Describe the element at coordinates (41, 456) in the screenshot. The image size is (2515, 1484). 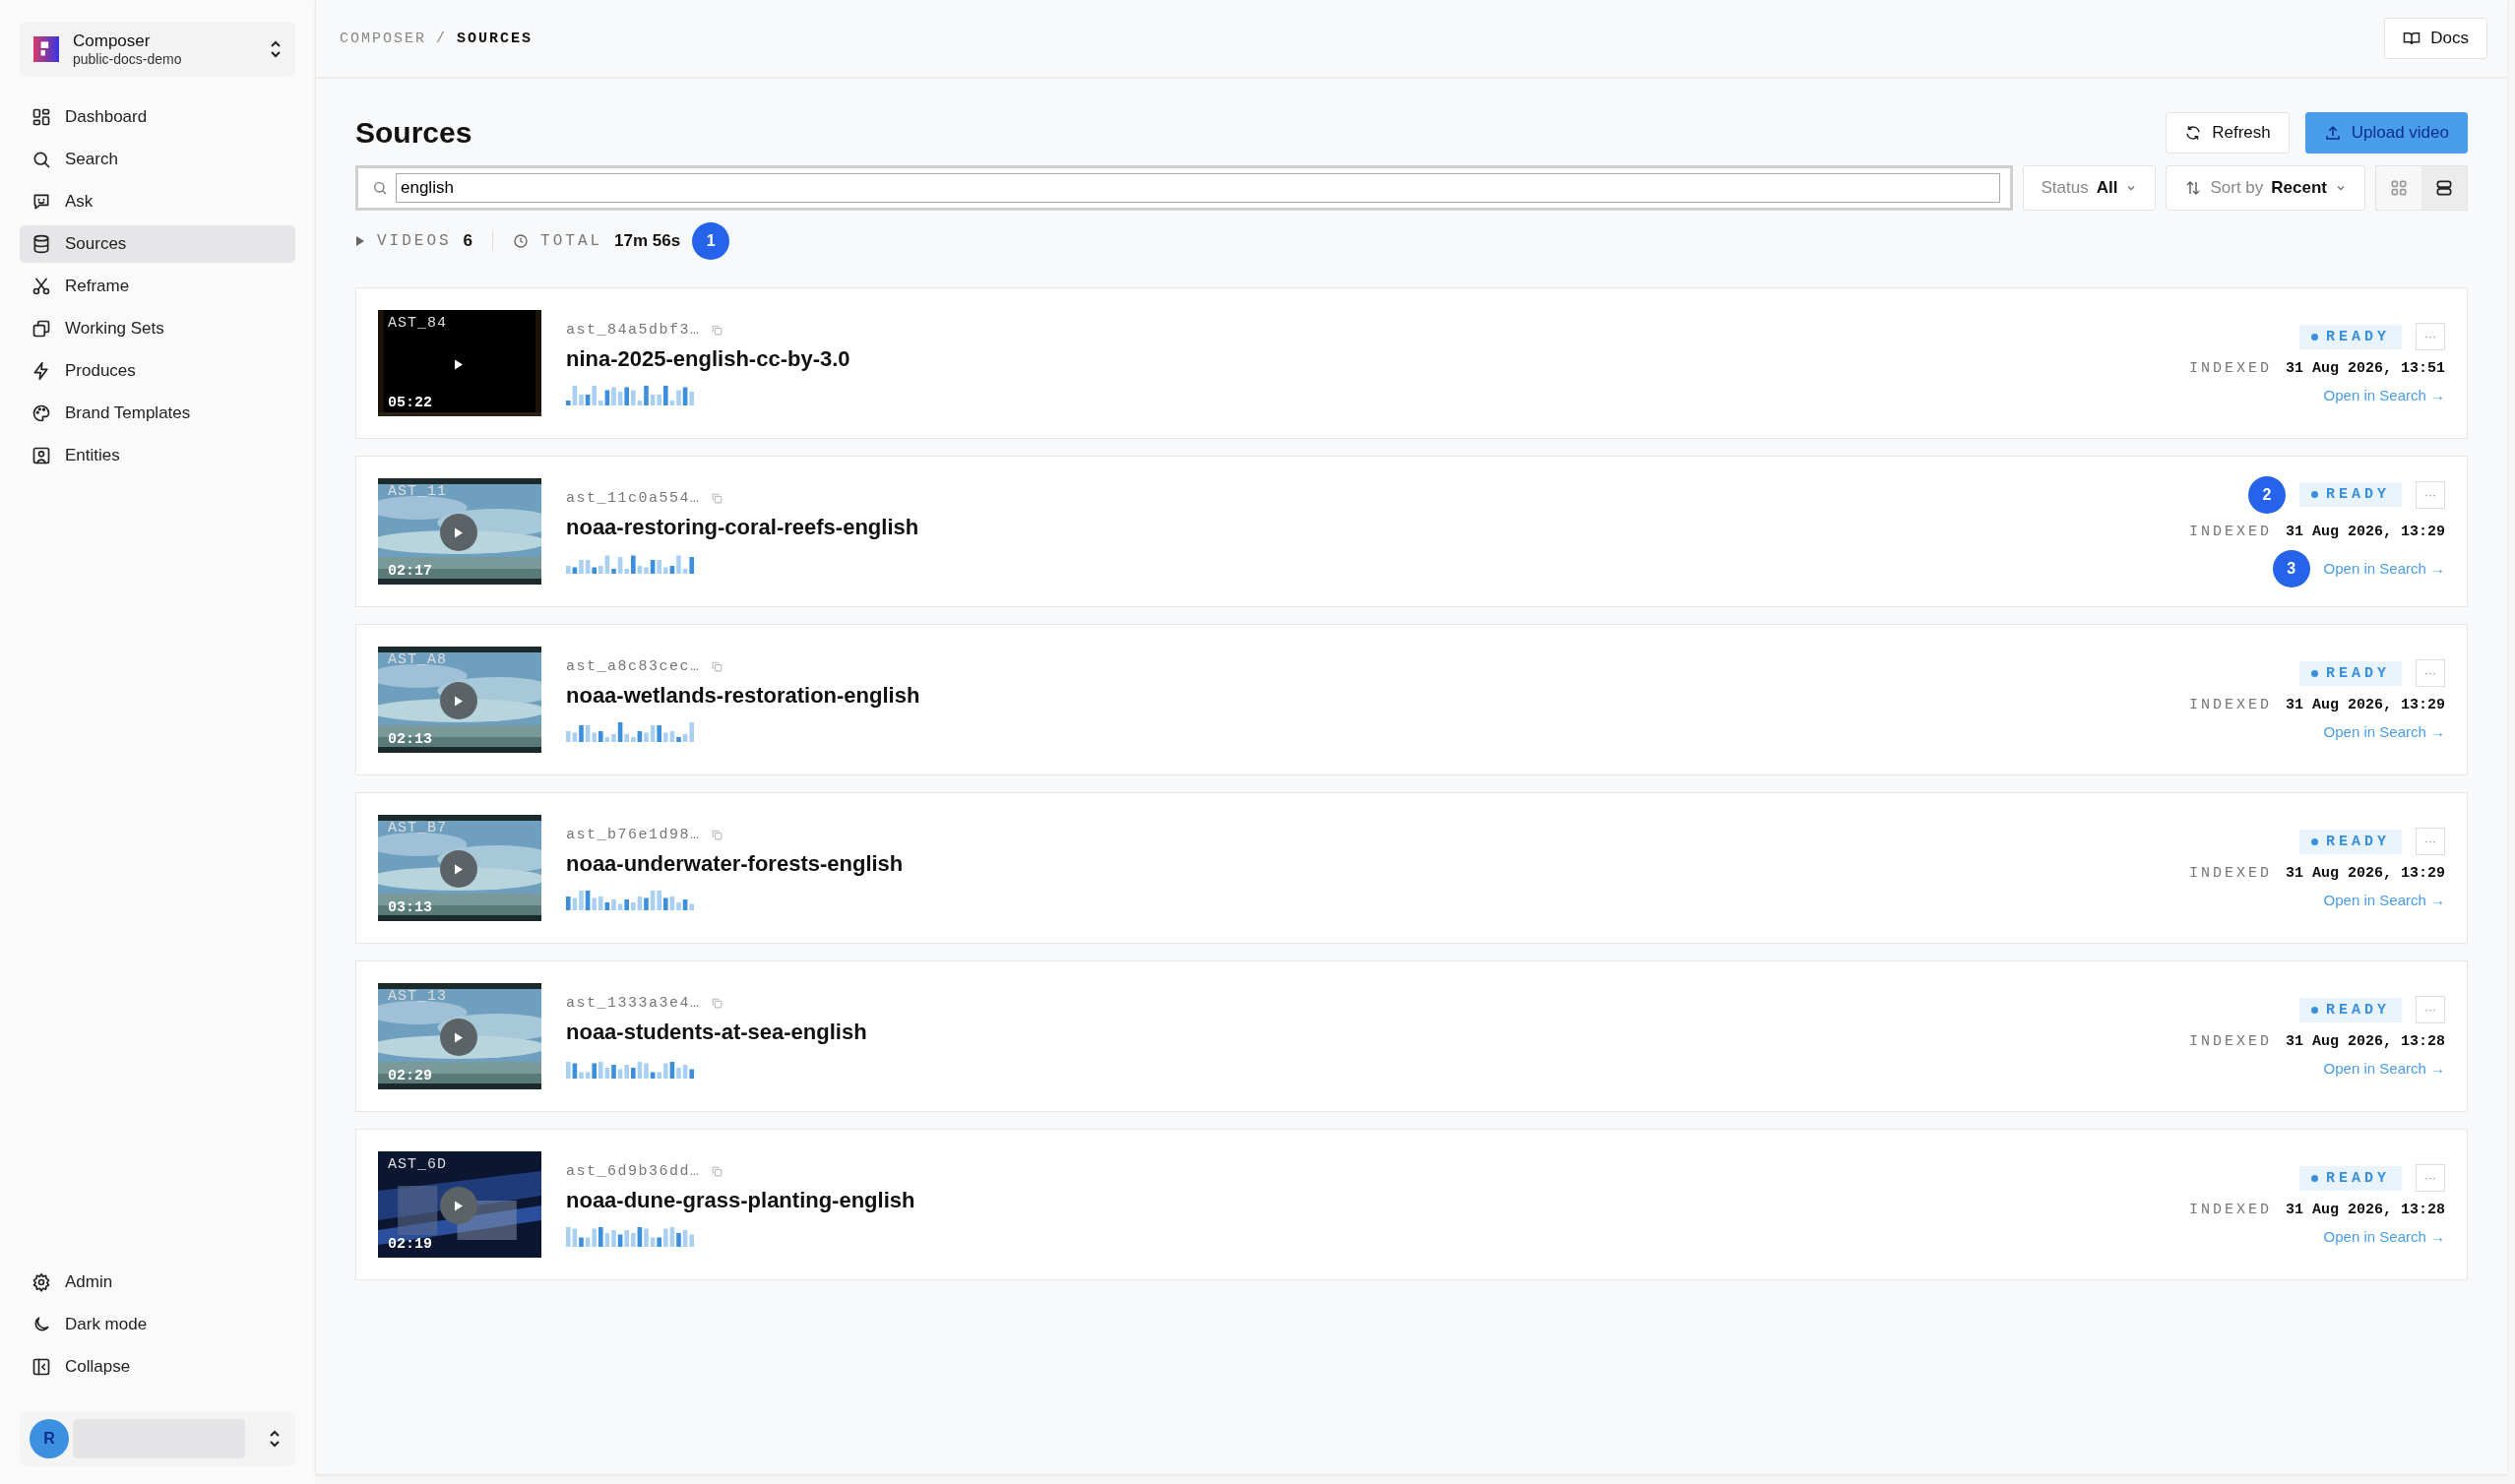
I see `person-icon` at that location.